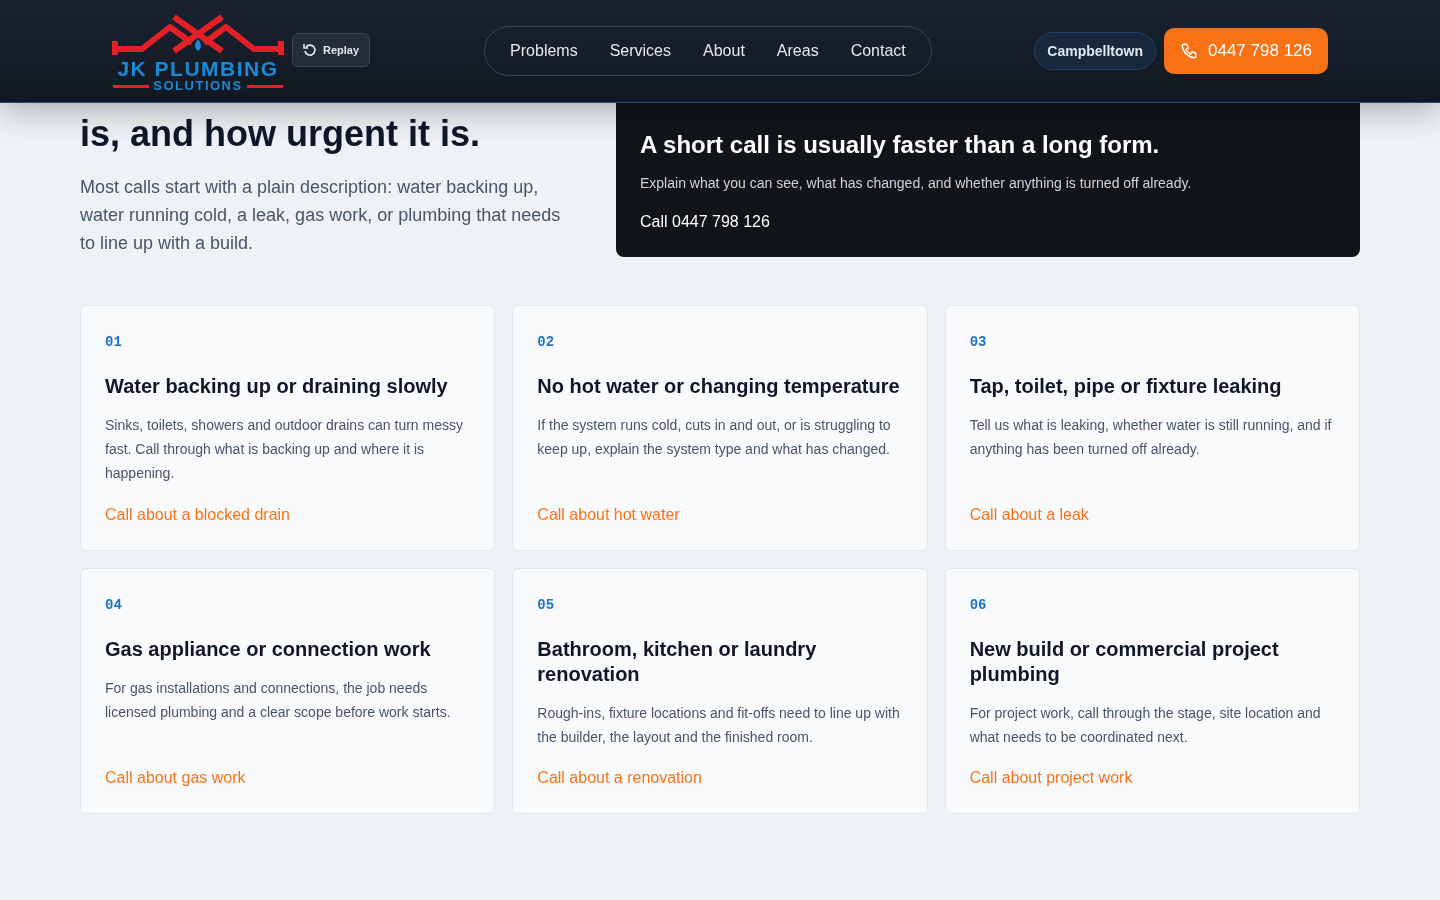 This screenshot has width=1440, height=900. What do you see at coordinates (310, 50) in the screenshot?
I see `replay-icon` at bounding box center [310, 50].